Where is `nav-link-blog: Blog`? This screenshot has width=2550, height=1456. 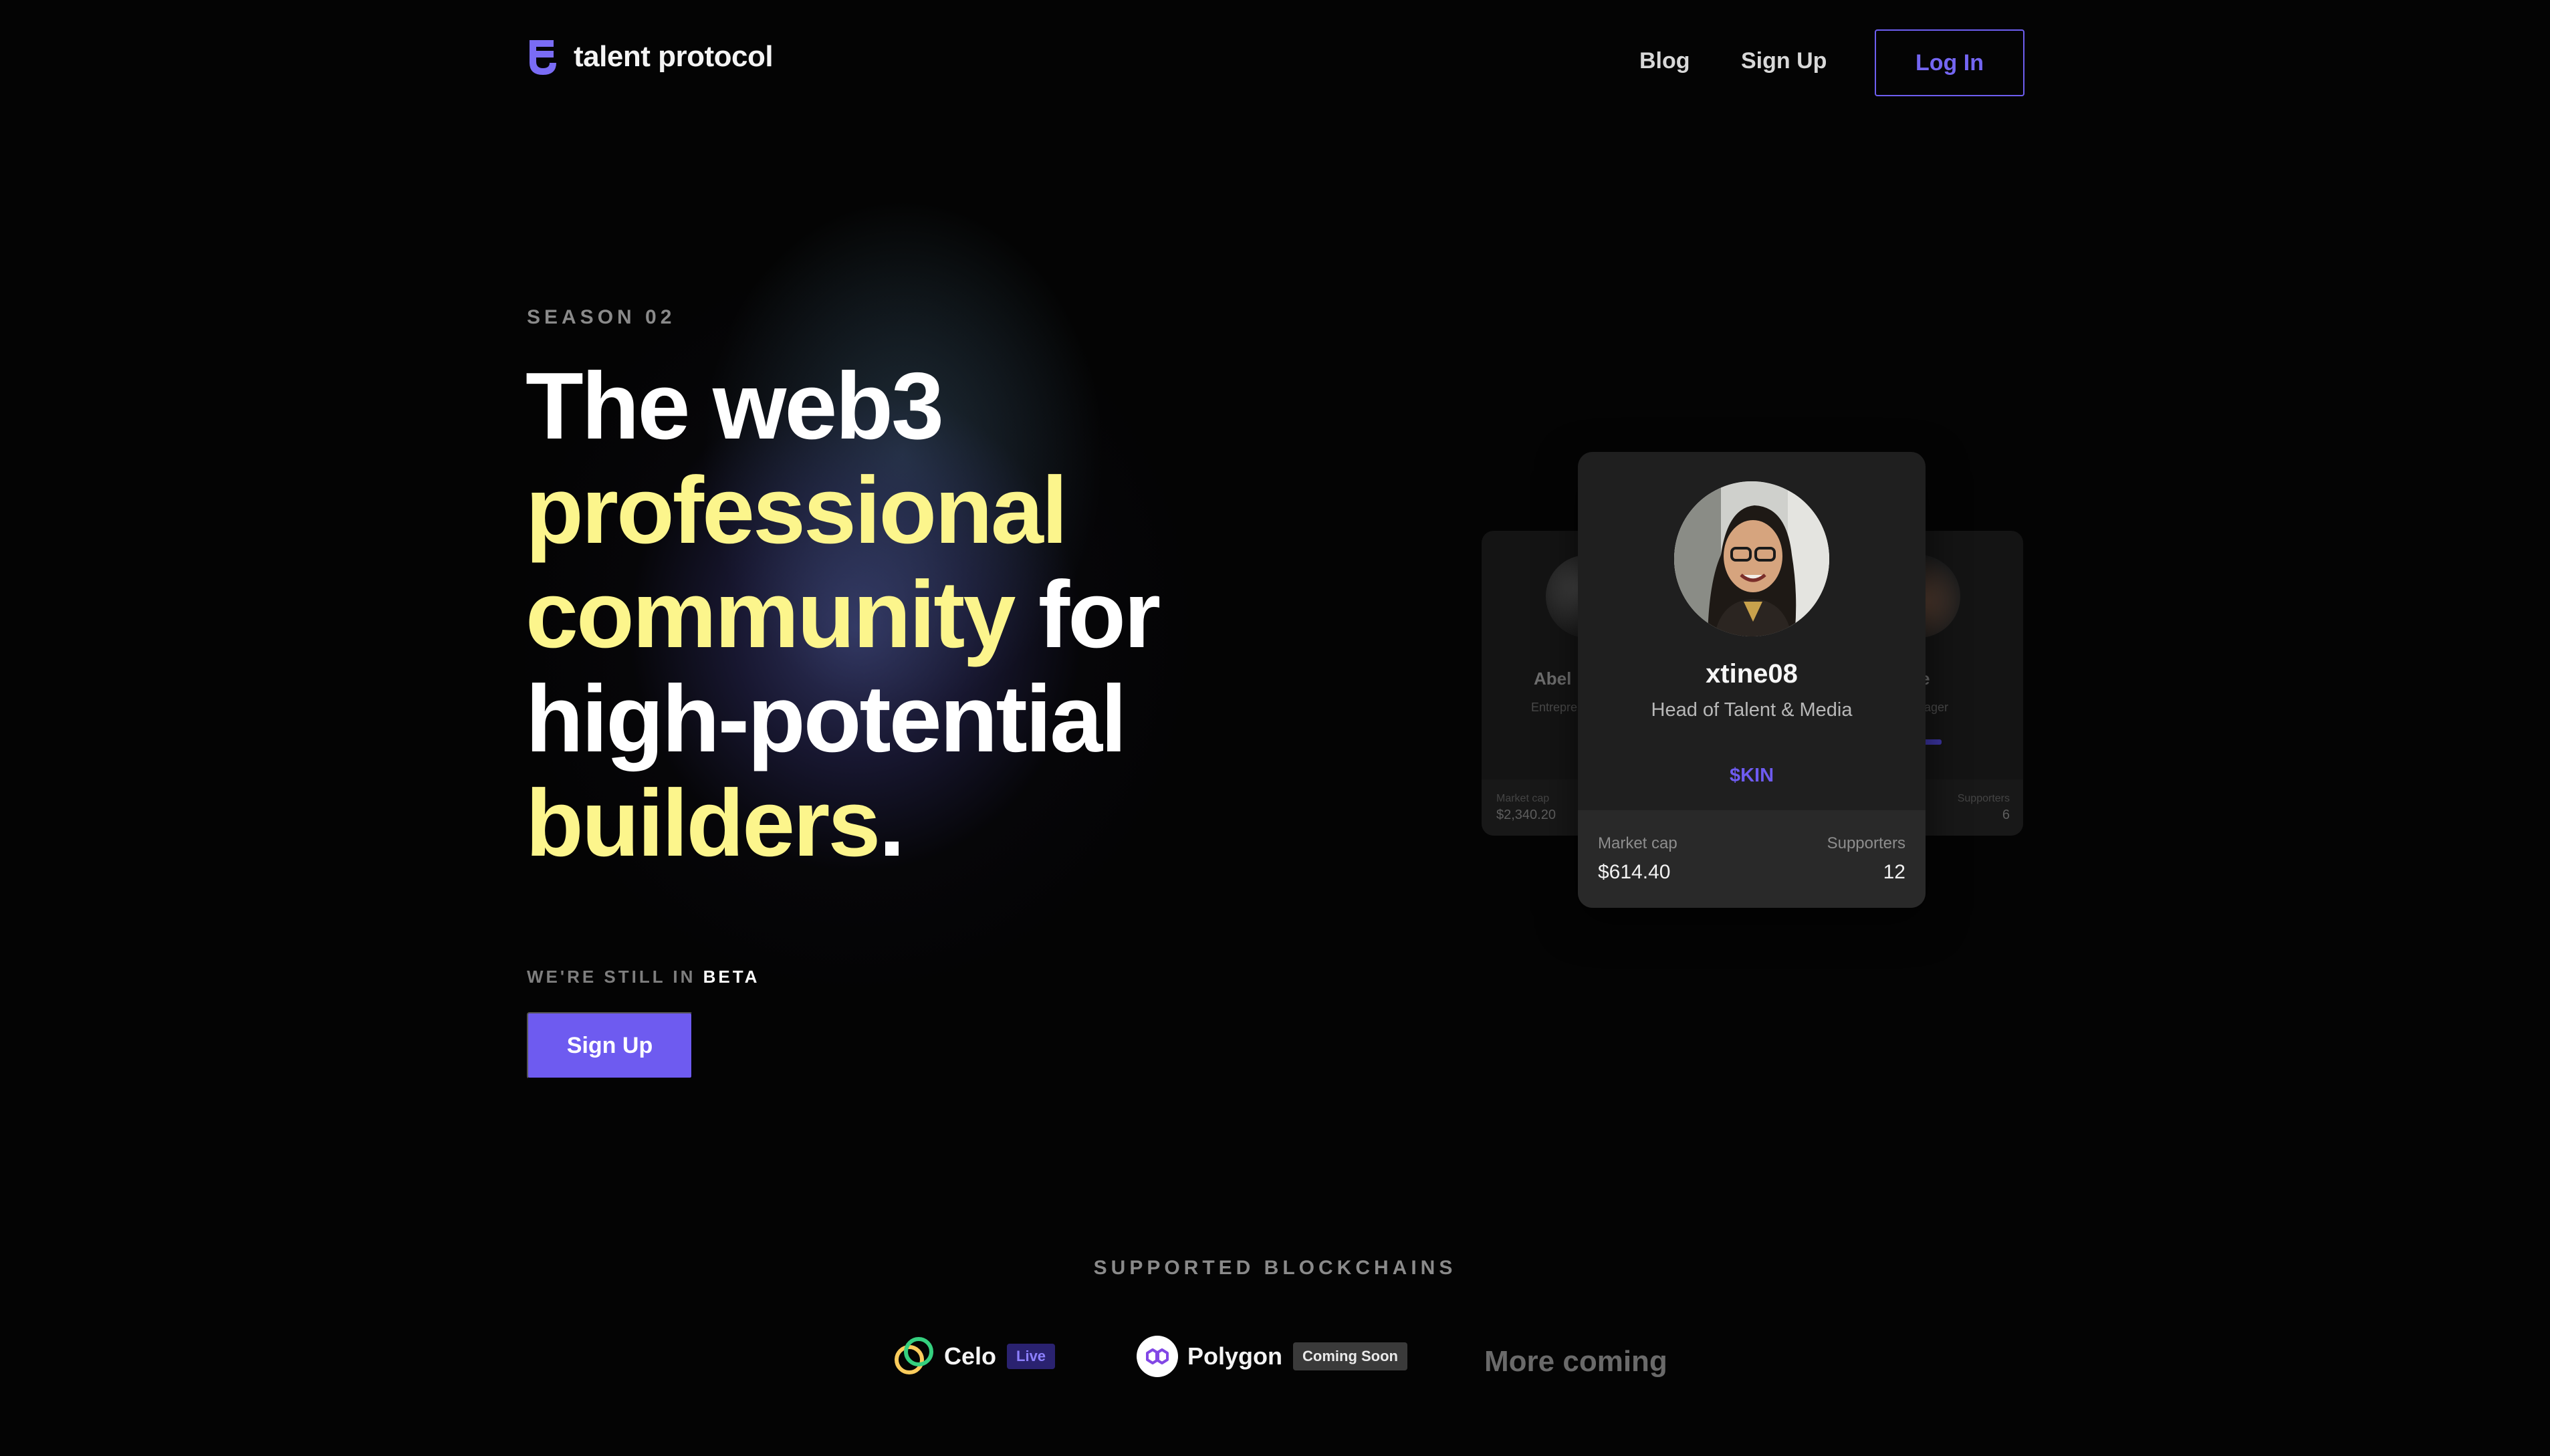
nav-link-blog: Blog is located at coordinates (1664, 61).